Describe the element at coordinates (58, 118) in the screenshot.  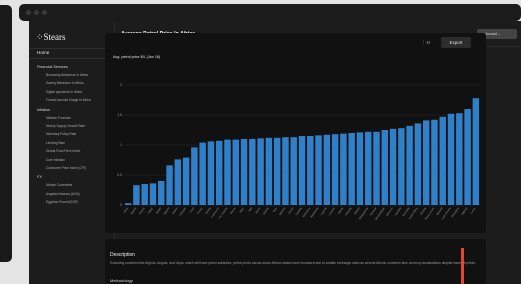
I see `sidebar-item: Inflation Forecast` at that location.